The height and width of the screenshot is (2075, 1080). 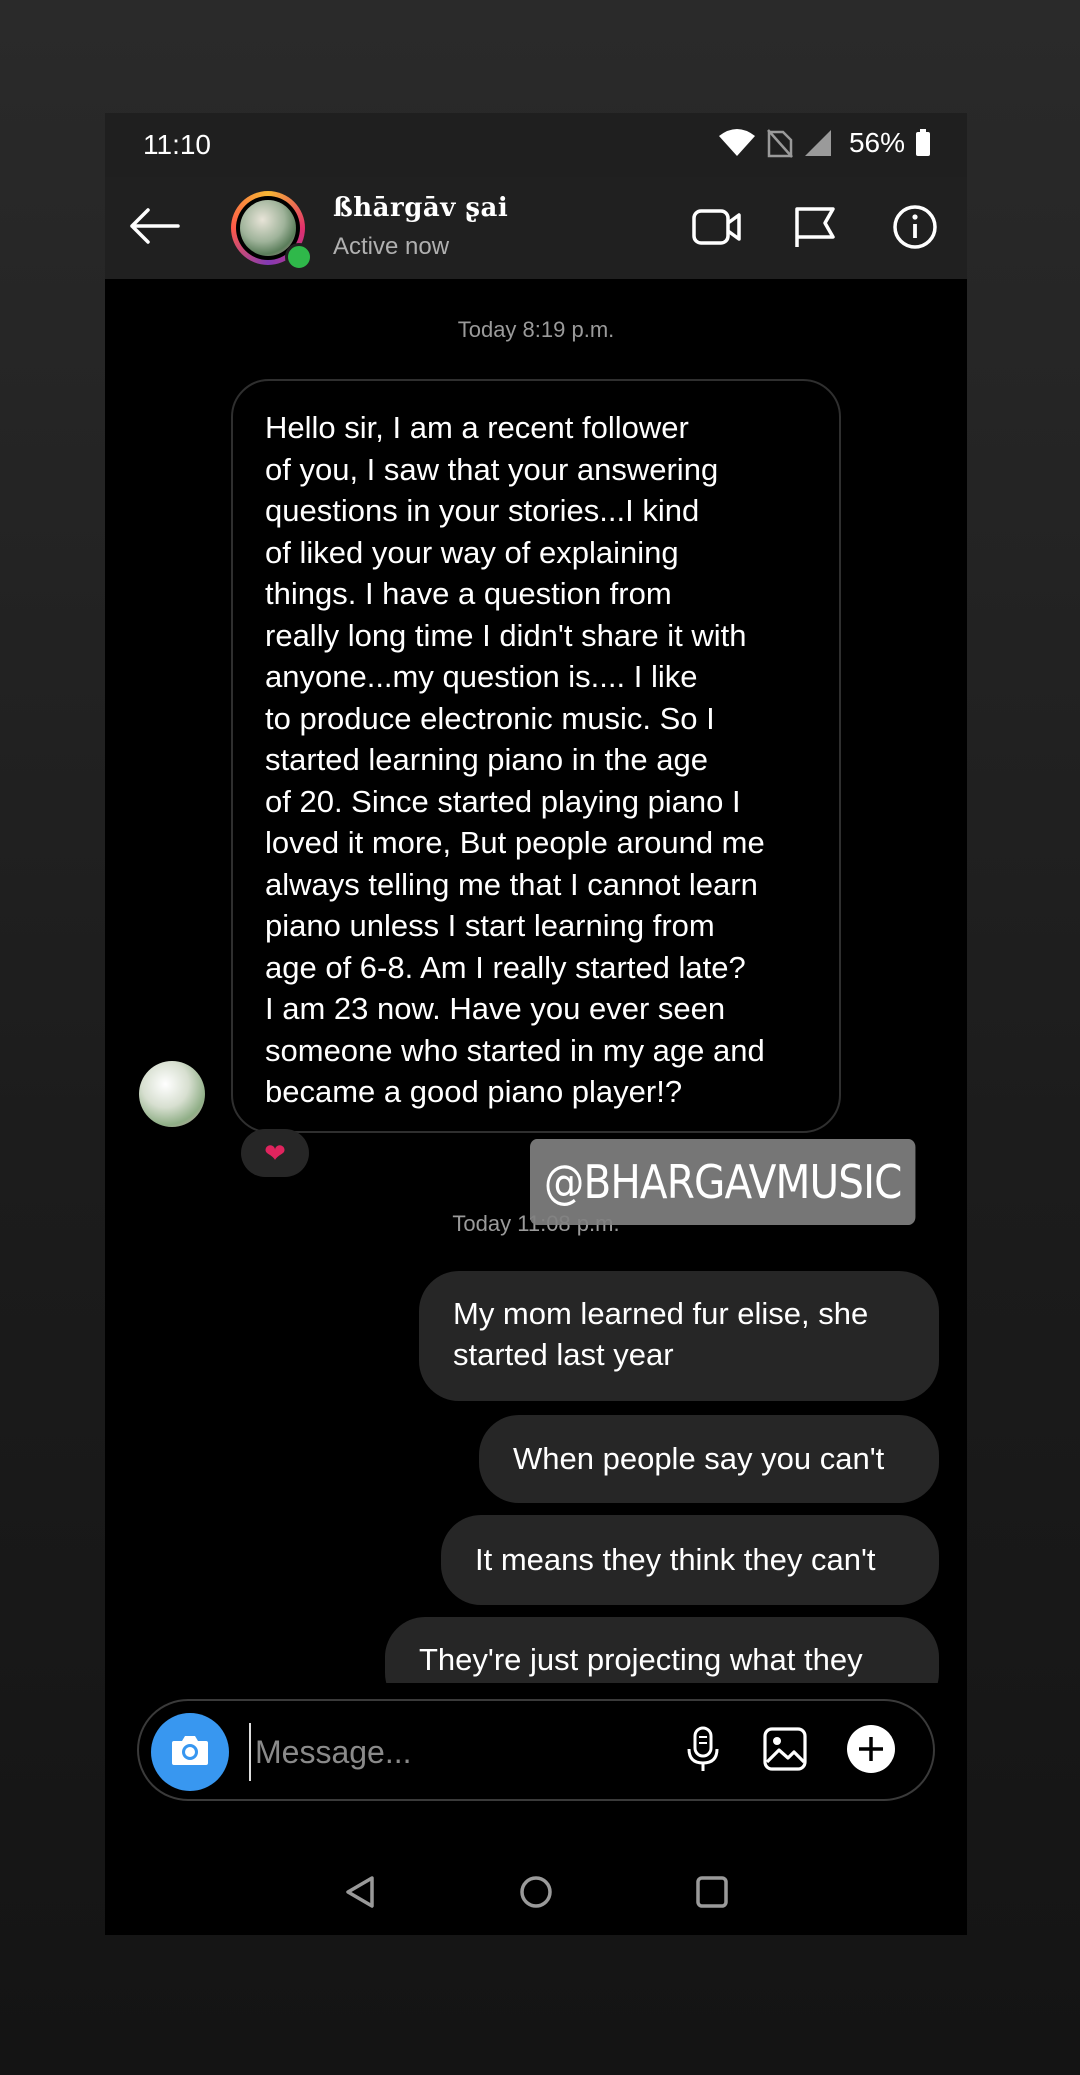 I want to click on square-recents-icon, so click(x=712, y=1894).